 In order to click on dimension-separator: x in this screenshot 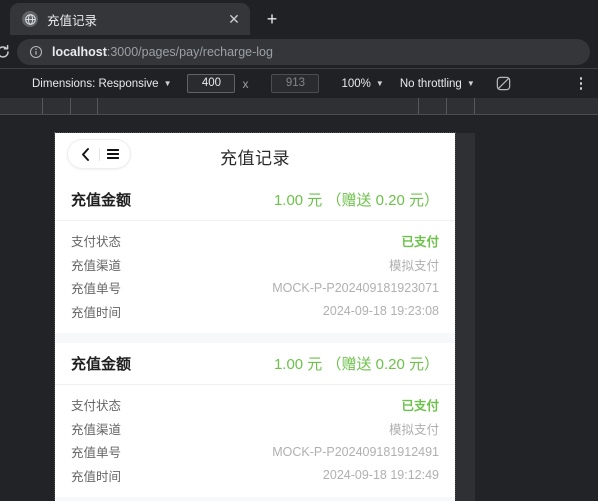, I will do `click(245, 83)`.